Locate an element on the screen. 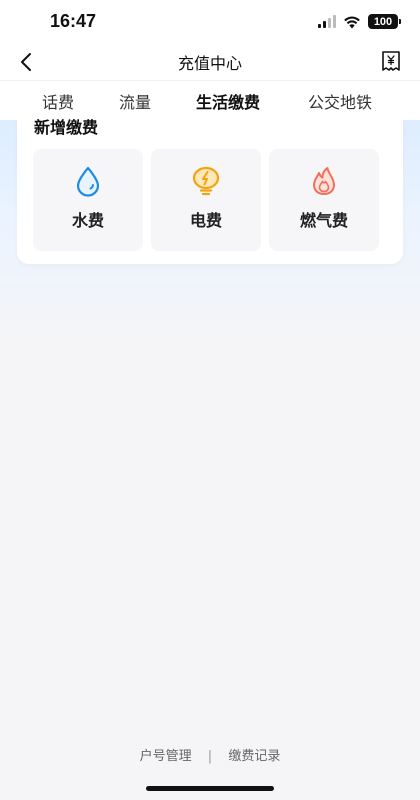 Image resolution: width=420 pixels, height=800 pixels. footer-links: 户号管理 | 缴费记录 is located at coordinates (210, 754).